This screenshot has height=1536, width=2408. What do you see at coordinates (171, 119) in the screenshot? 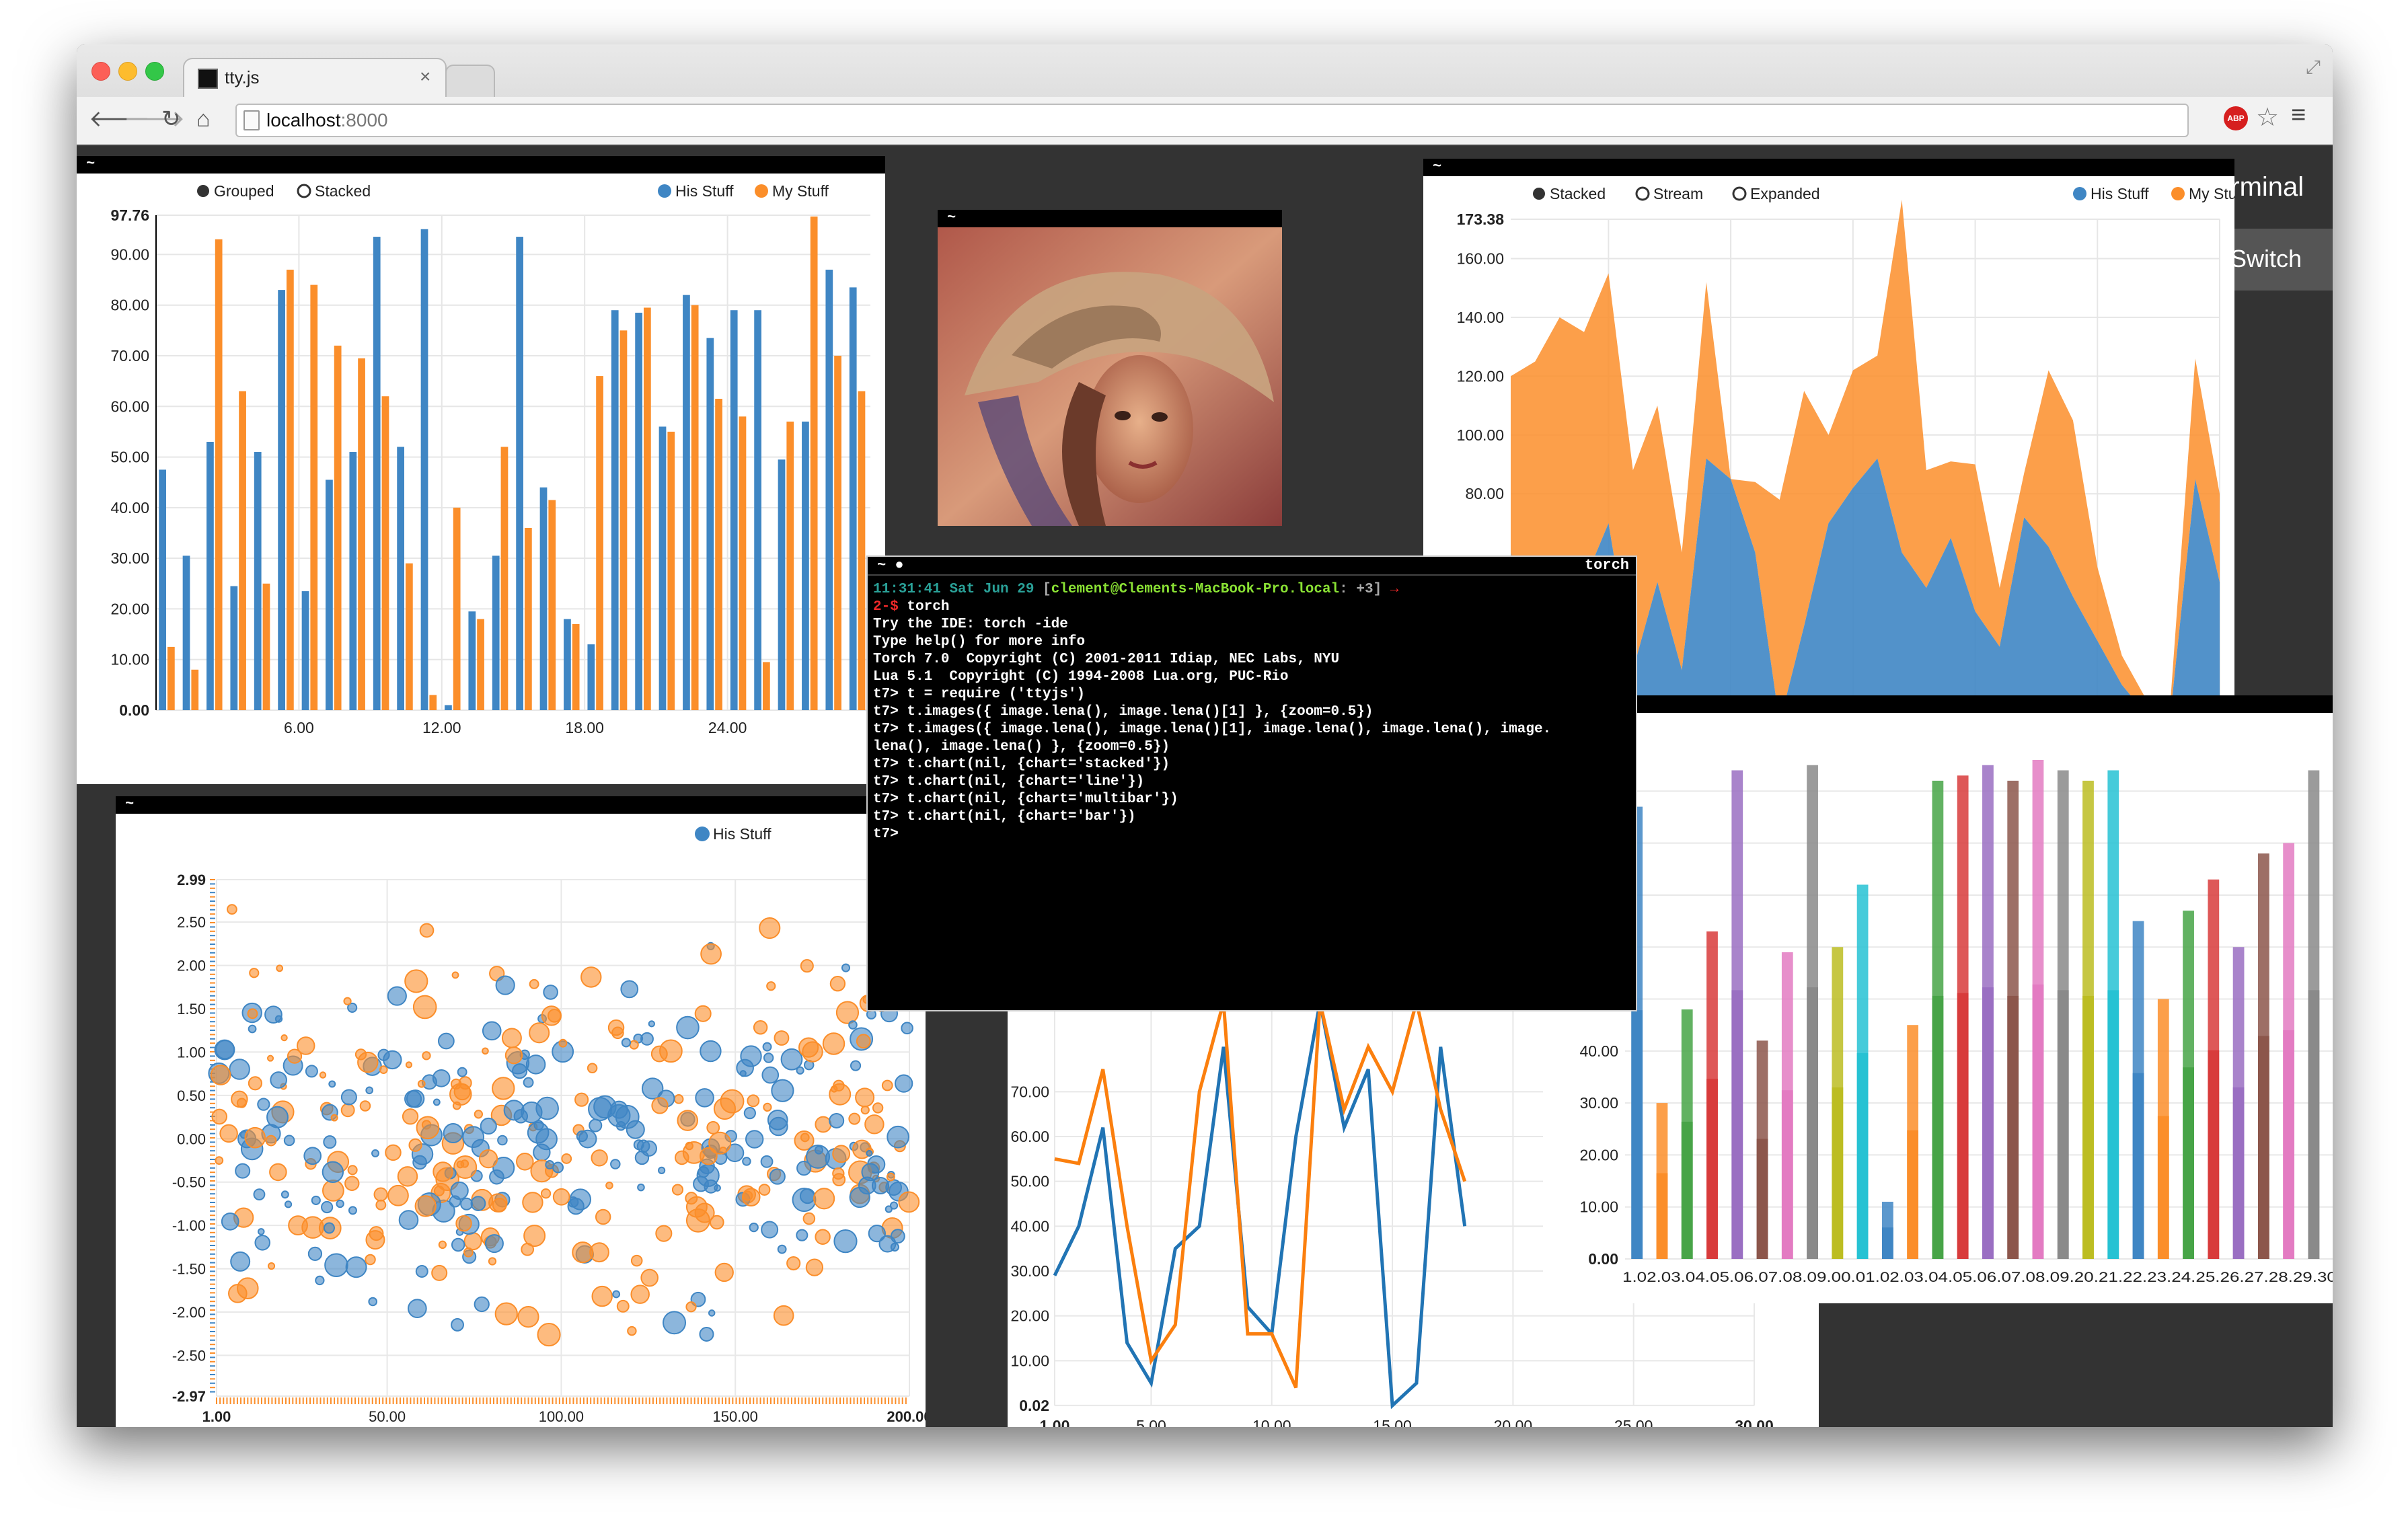
I see `reload-icon: ↻` at bounding box center [171, 119].